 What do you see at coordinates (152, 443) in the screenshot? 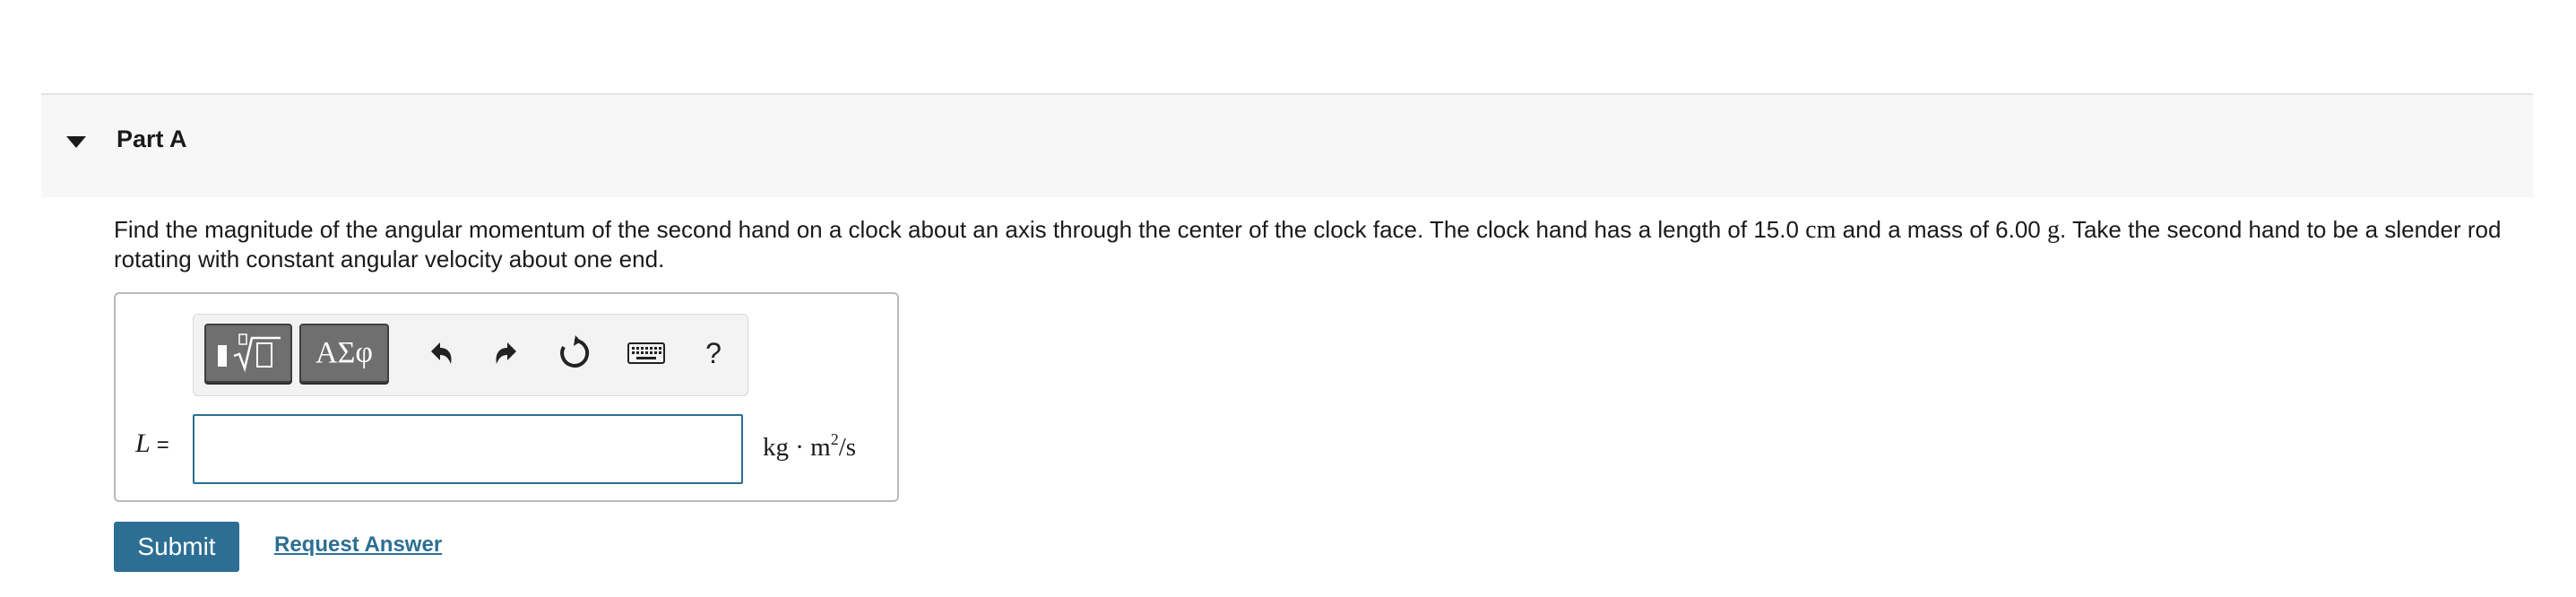
I see `answer-variable-label: L =` at bounding box center [152, 443].